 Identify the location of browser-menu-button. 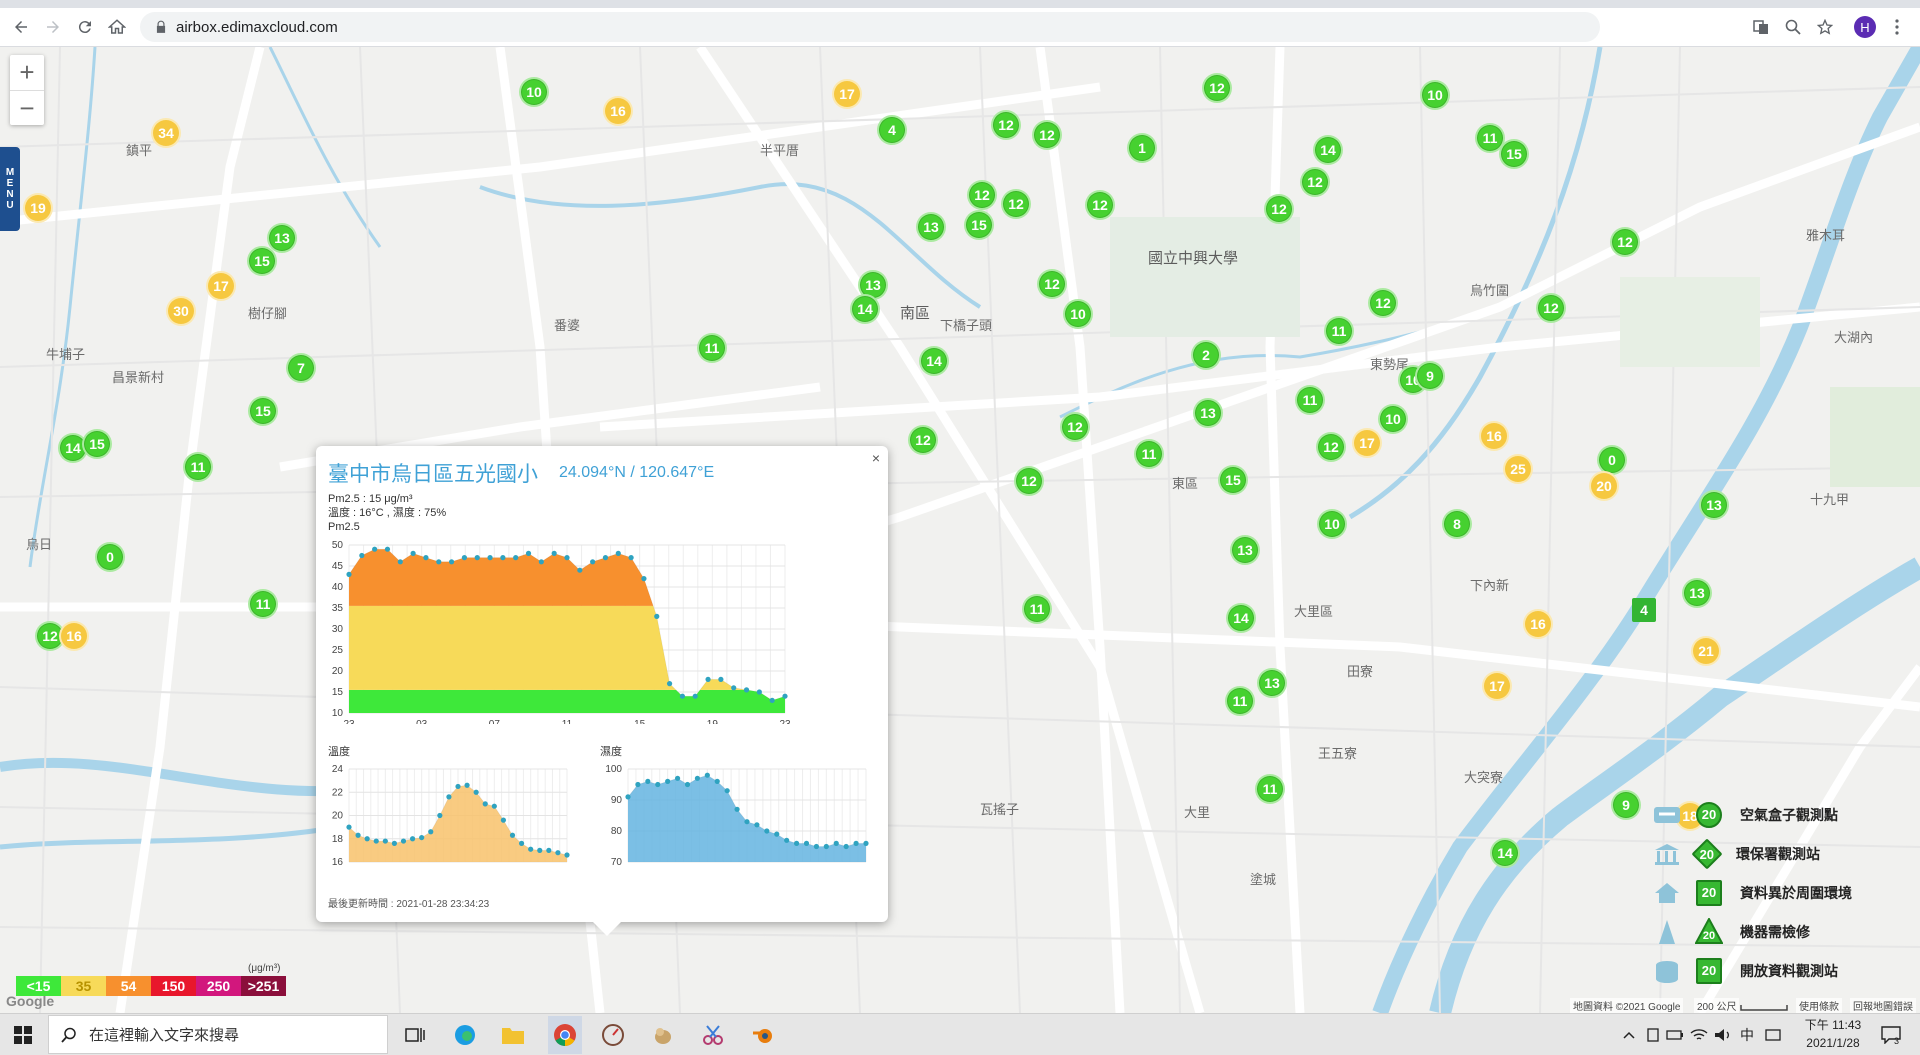
(1897, 27).